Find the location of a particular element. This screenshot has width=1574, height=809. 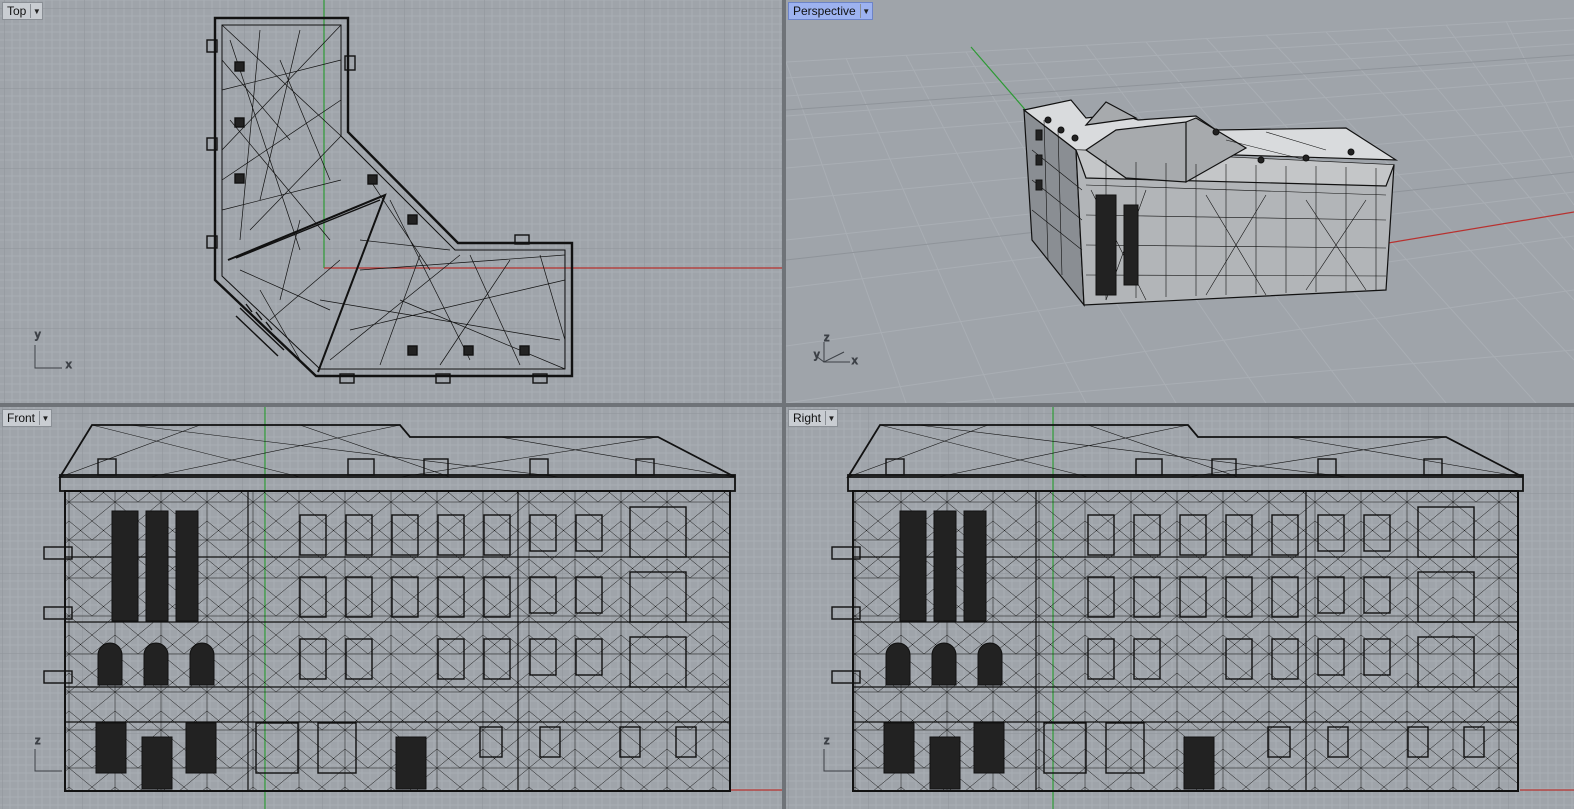

viewport-tab-perspective: Perspective ▼ is located at coordinates (830, 11).